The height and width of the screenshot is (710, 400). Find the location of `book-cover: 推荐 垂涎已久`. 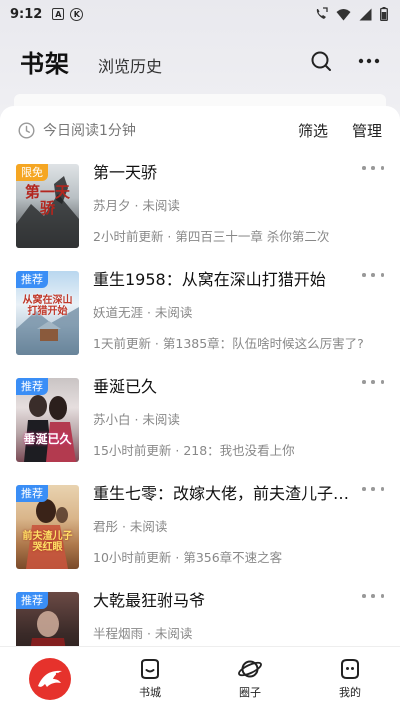

book-cover: 推荐 垂涎已久 is located at coordinates (47, 420).